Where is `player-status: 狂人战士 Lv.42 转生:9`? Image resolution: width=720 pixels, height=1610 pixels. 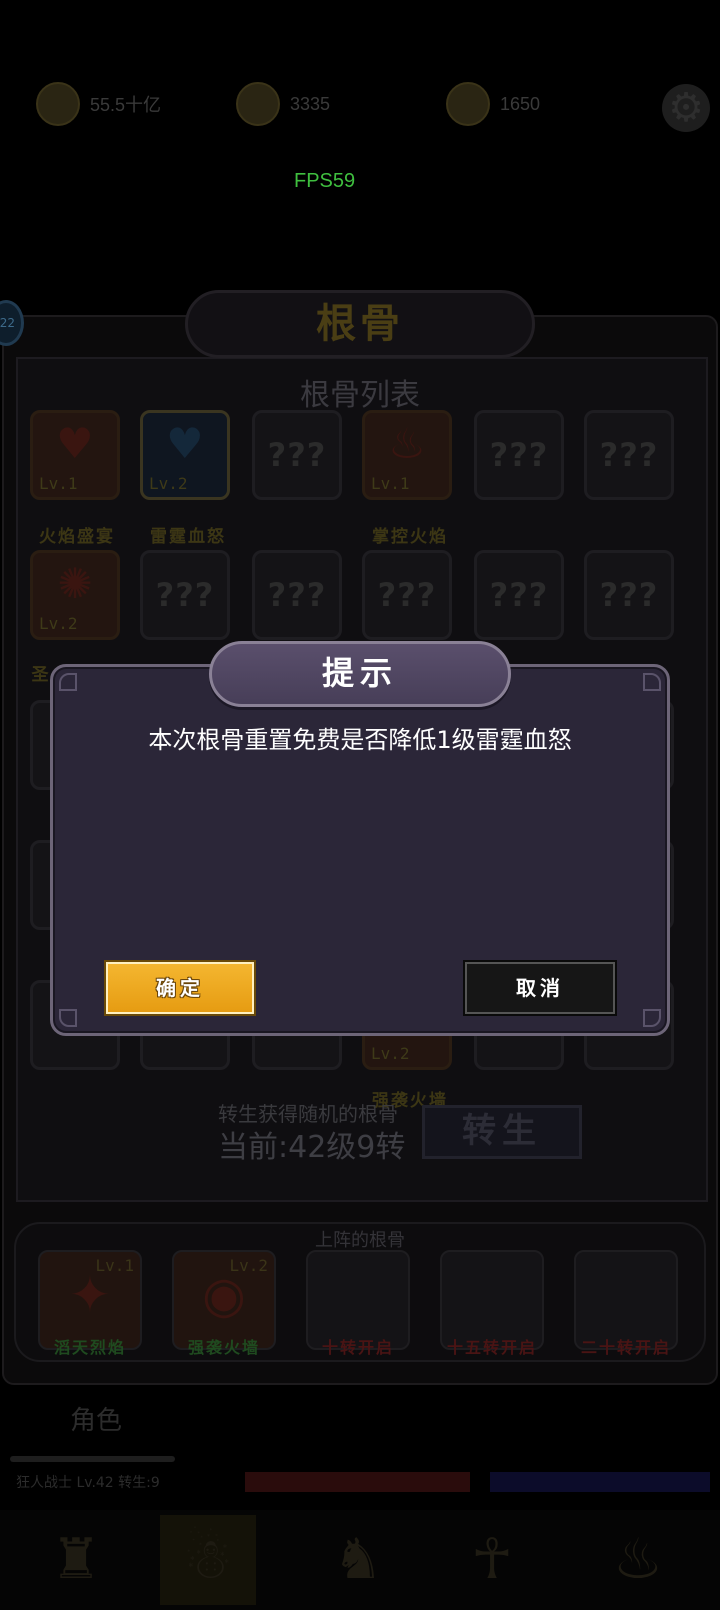 player-status: 狂人战士 Lv.42 转生:9 is located at coordinates (88, 1483).